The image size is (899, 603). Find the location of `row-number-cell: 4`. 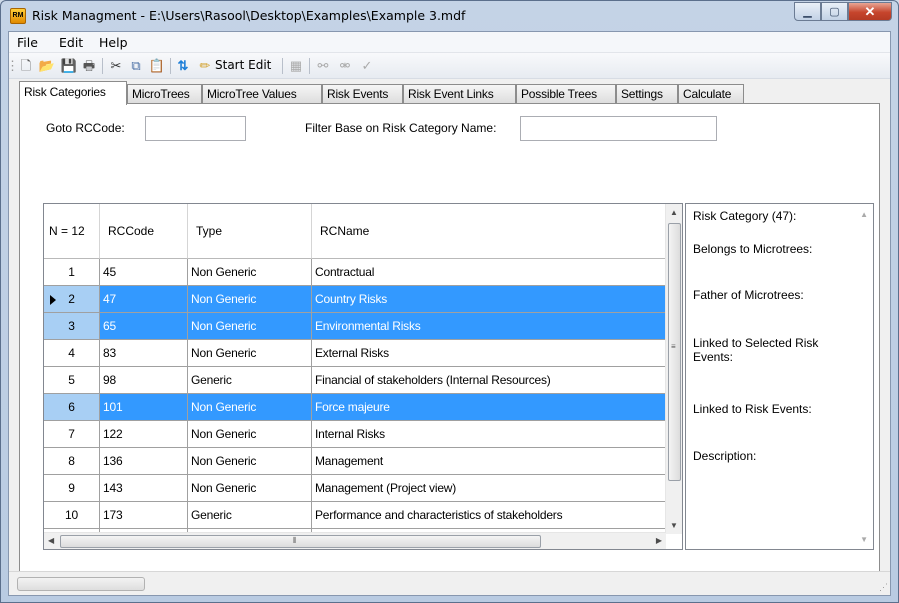

row-number-cell: 4 is located at coordinates (72, 353).